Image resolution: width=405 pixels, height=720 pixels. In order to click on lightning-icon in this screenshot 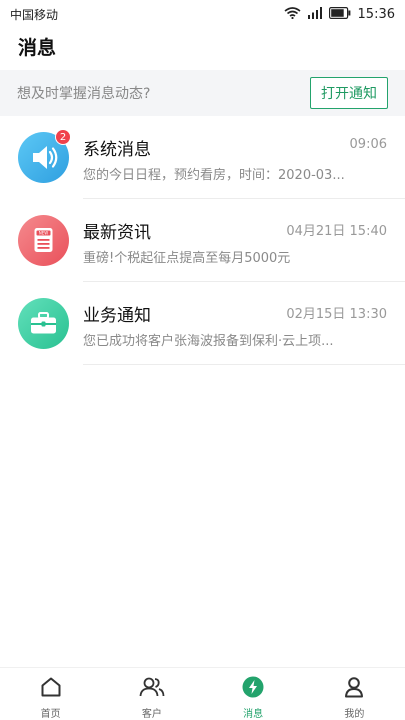, I will do `click(253, 689)`.